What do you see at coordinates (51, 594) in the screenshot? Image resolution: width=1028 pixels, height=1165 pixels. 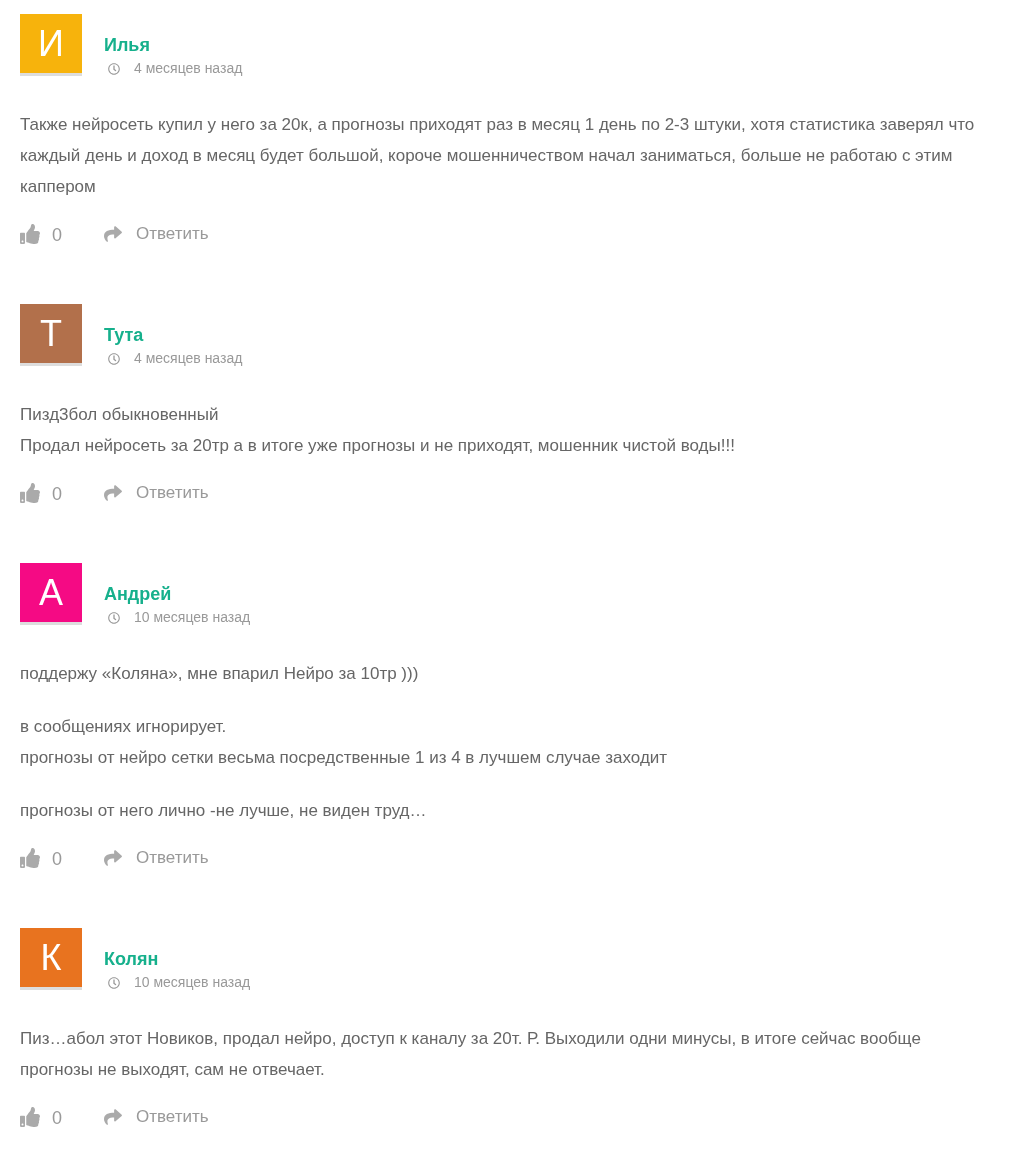 I see `avatar: А` at bounding box center [51, 594].